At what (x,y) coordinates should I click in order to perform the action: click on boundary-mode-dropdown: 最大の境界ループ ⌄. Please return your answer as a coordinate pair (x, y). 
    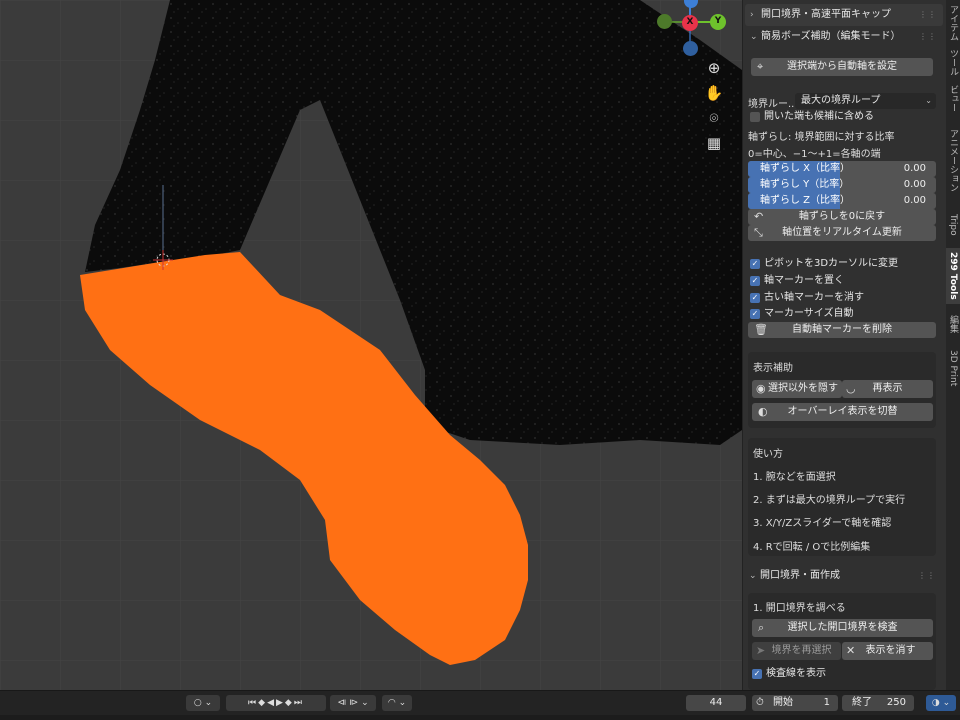
    Looking at the image, I should click on (865, 101).